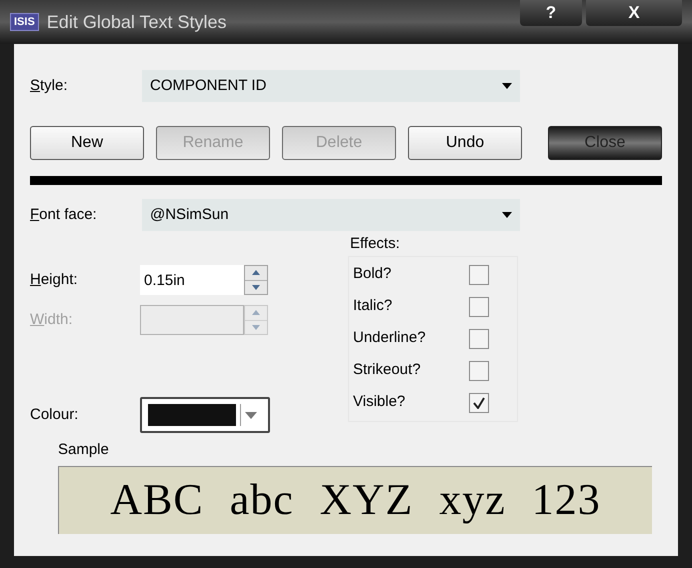 The width and height of the screenshot is (692, 568). I want to click on height-field: 0.15in, so click(192, 280).